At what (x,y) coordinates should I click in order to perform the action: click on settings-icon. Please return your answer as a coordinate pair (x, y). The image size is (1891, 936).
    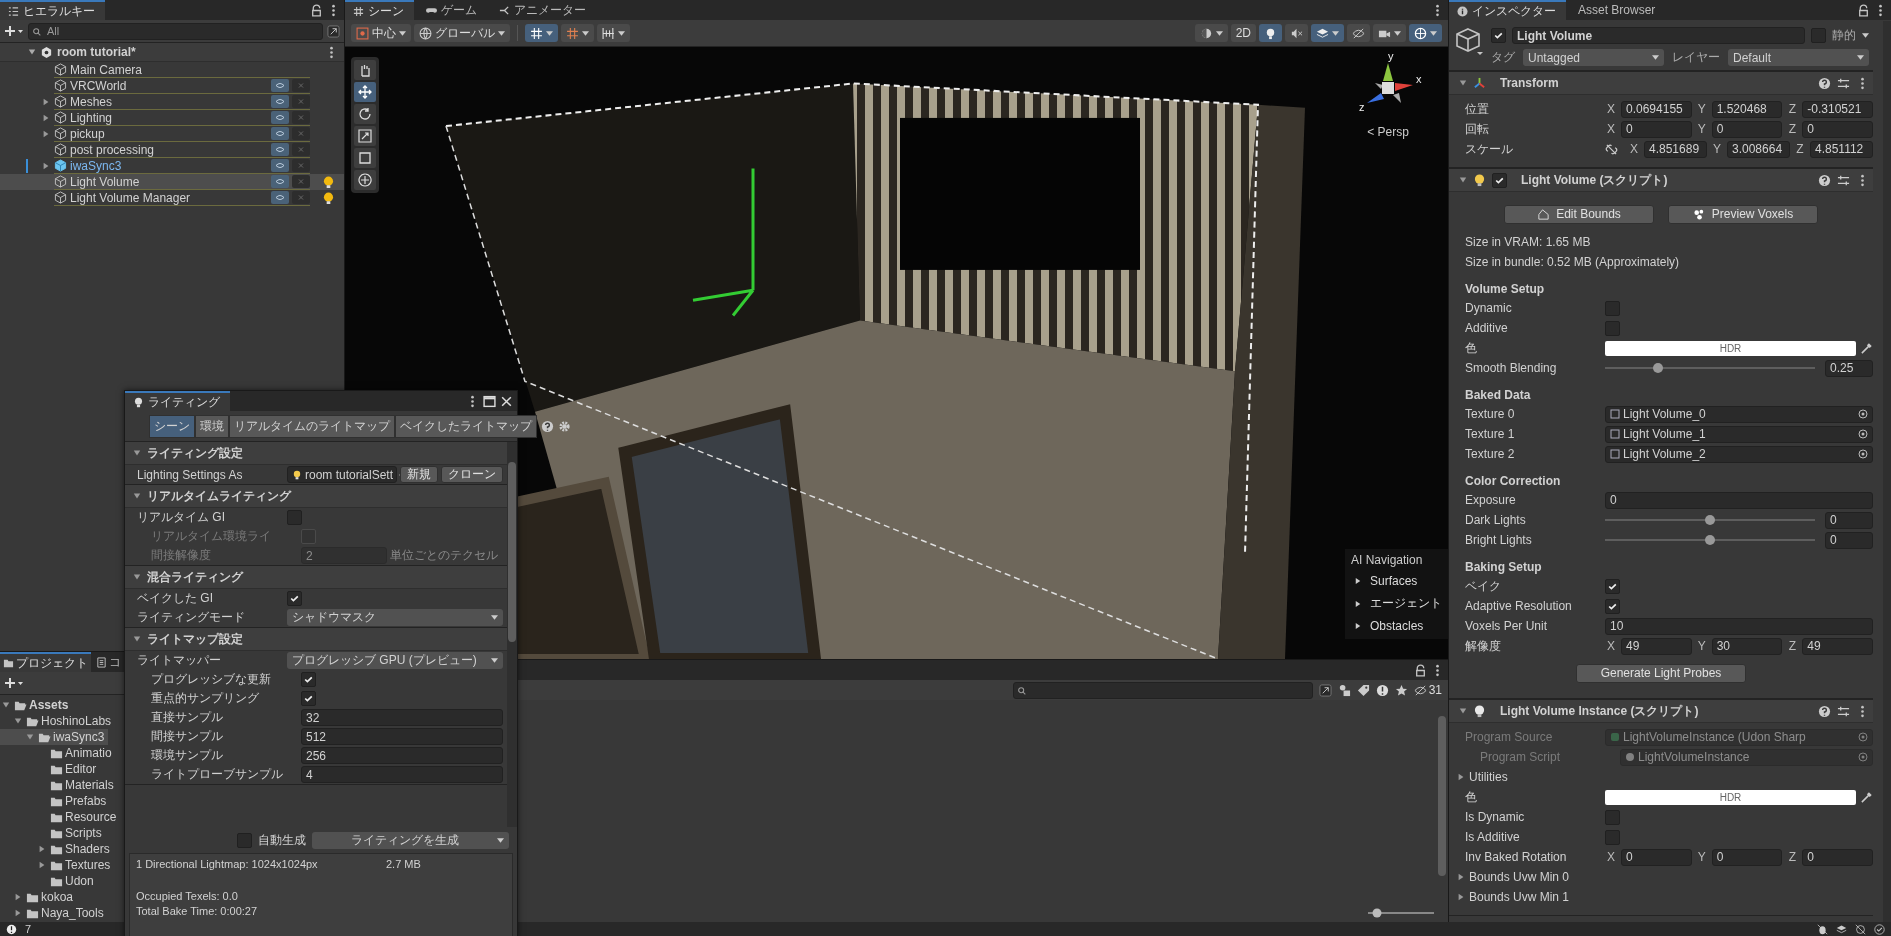
    Looking at the image, I should click on (564, 426).